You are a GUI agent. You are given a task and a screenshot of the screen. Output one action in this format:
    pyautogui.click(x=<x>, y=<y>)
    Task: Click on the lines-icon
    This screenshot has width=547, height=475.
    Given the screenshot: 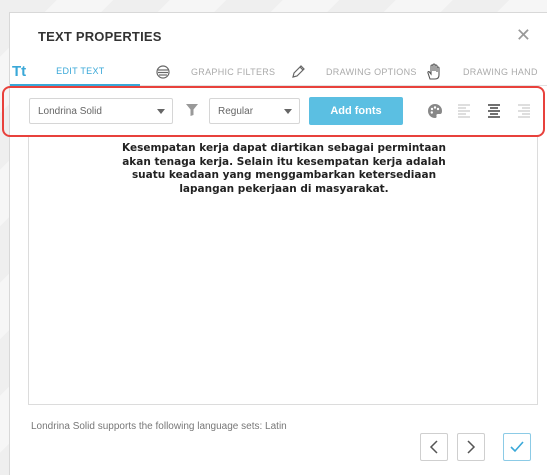 What is the action you would take?
    pyautogui.click(x=163, y=72)
    